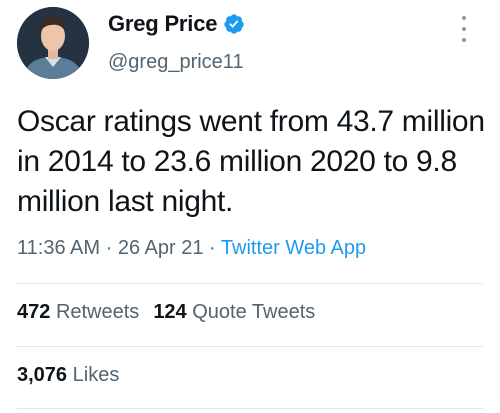  What do you see at coordinates (170, 312) in the screenshot?
I see `quote-tweets-count: 124` at bounding box center [170, 312].